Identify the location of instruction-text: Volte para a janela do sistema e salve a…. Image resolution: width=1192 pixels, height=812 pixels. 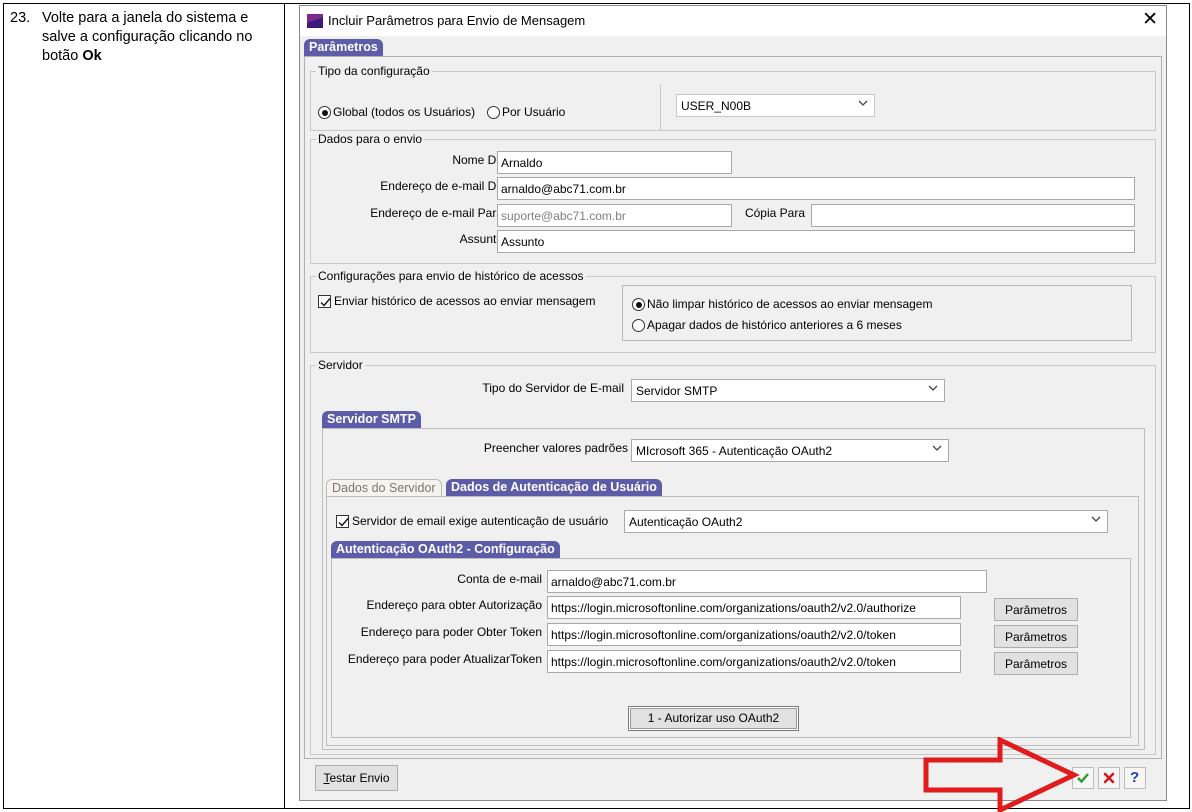
(160, 37).